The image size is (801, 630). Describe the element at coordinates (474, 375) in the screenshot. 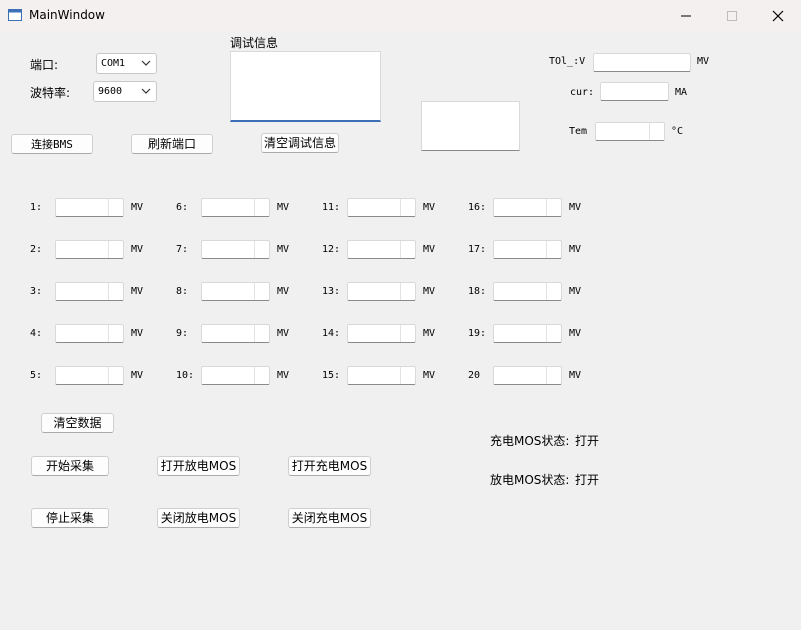

I see `cell-label: 20` at that location.